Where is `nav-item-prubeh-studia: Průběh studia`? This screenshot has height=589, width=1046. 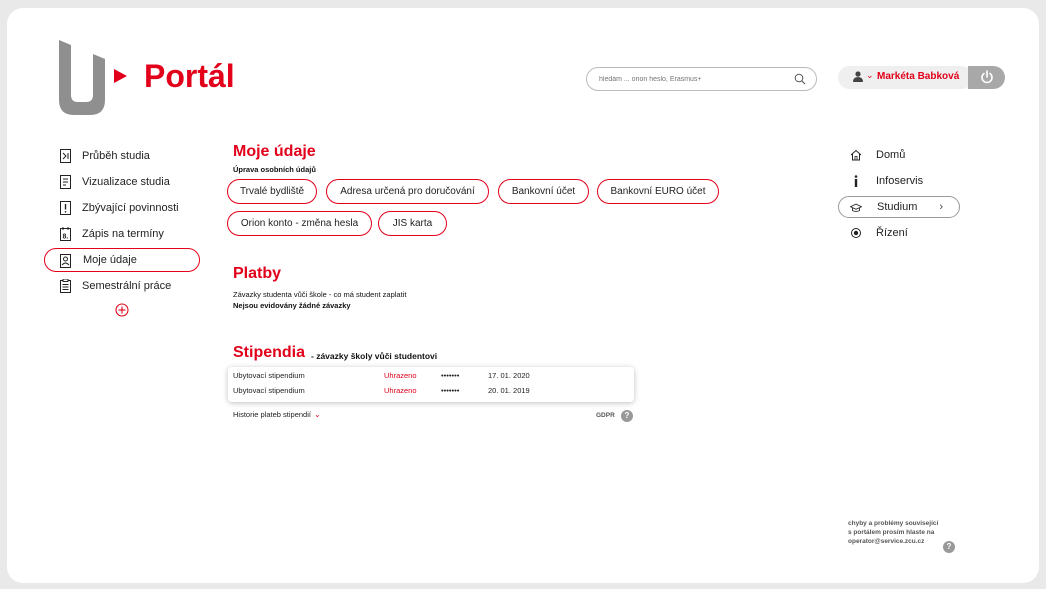 nav-item-prubeh-studia: Průběh studia is located at coordinates (122, 156).